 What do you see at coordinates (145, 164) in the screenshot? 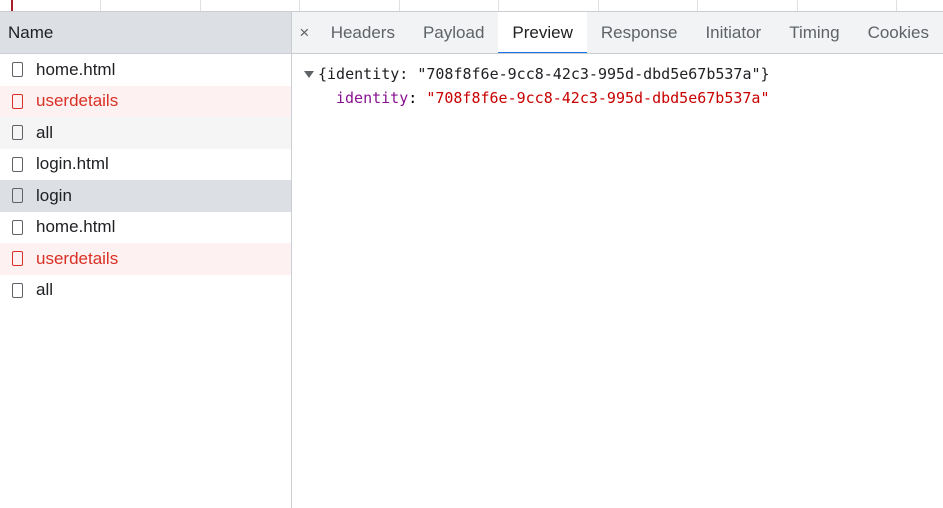
I see `request-row: login.html` at bounding box center [145, 164].